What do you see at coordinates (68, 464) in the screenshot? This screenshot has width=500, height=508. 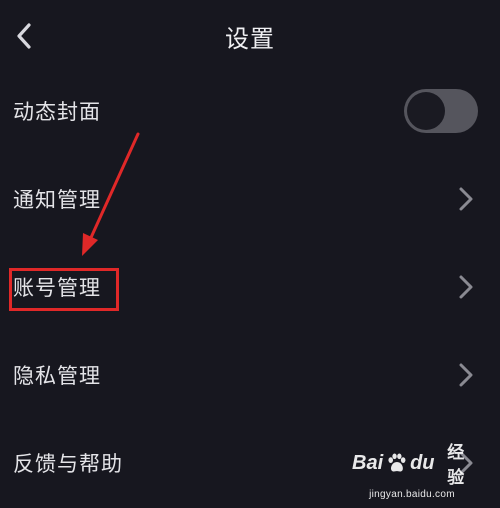 I see `settings-item-label: 反馈与帮助` at bounding box center [68, 464].